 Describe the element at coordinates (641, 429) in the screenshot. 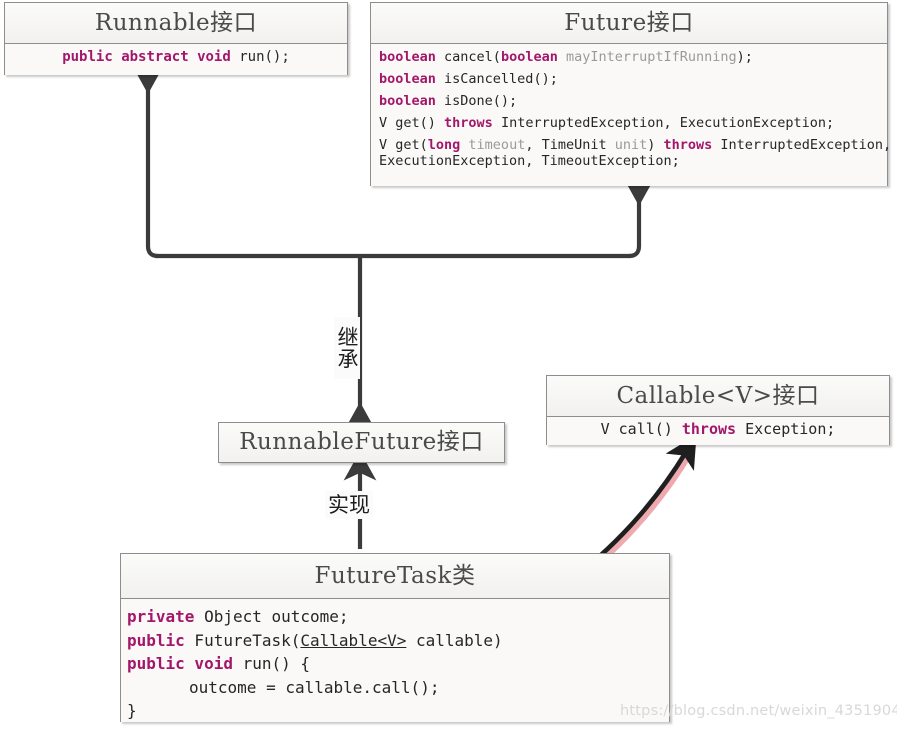

I see `method-name: V call()` at that location.